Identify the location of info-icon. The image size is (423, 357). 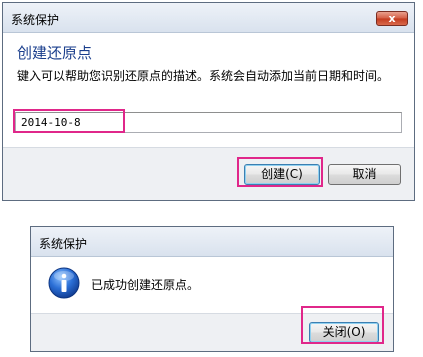
(64, 283).